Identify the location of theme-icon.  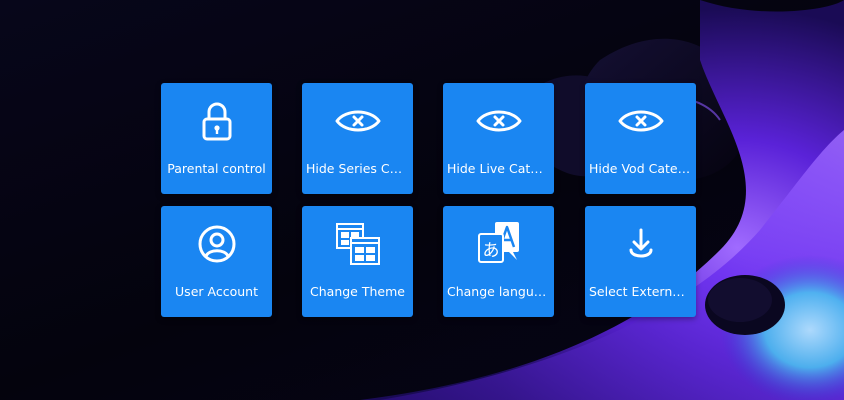
(357, 244).